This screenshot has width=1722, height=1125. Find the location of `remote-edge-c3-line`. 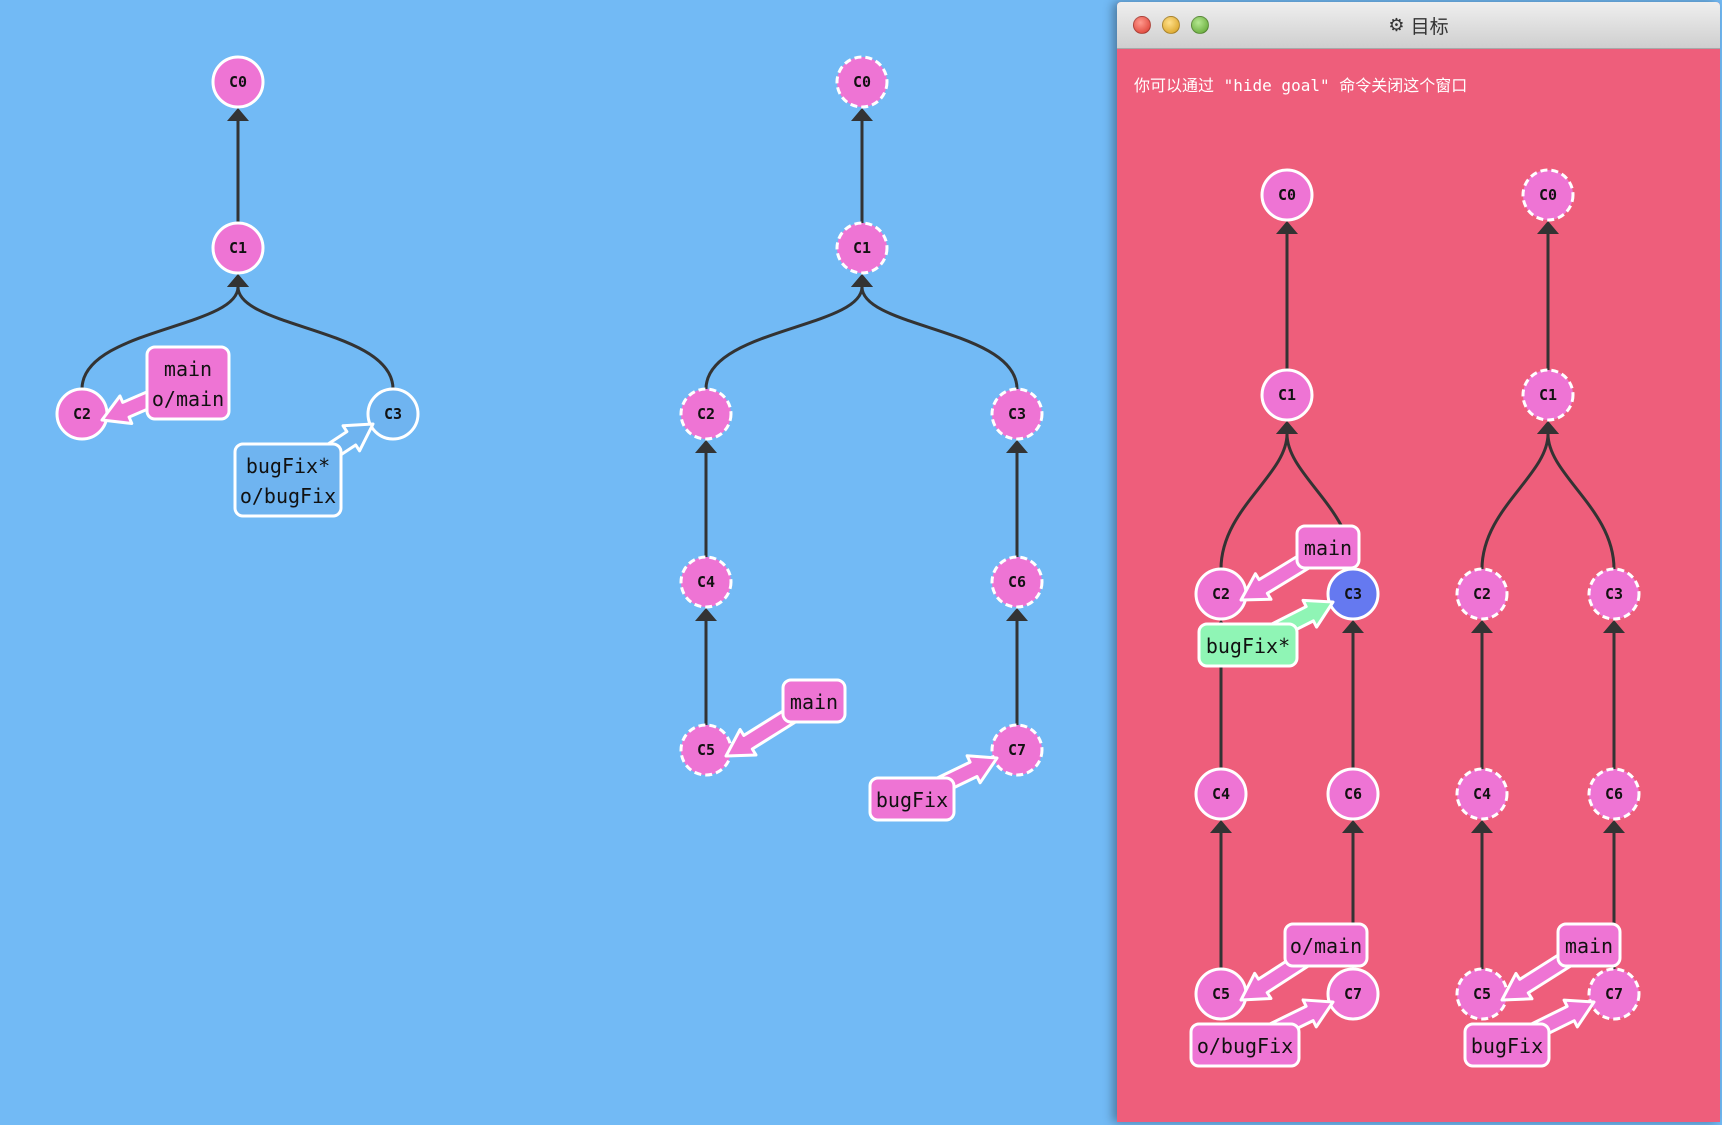

remote-edge-c3-line is located at coordinates (939, 338).